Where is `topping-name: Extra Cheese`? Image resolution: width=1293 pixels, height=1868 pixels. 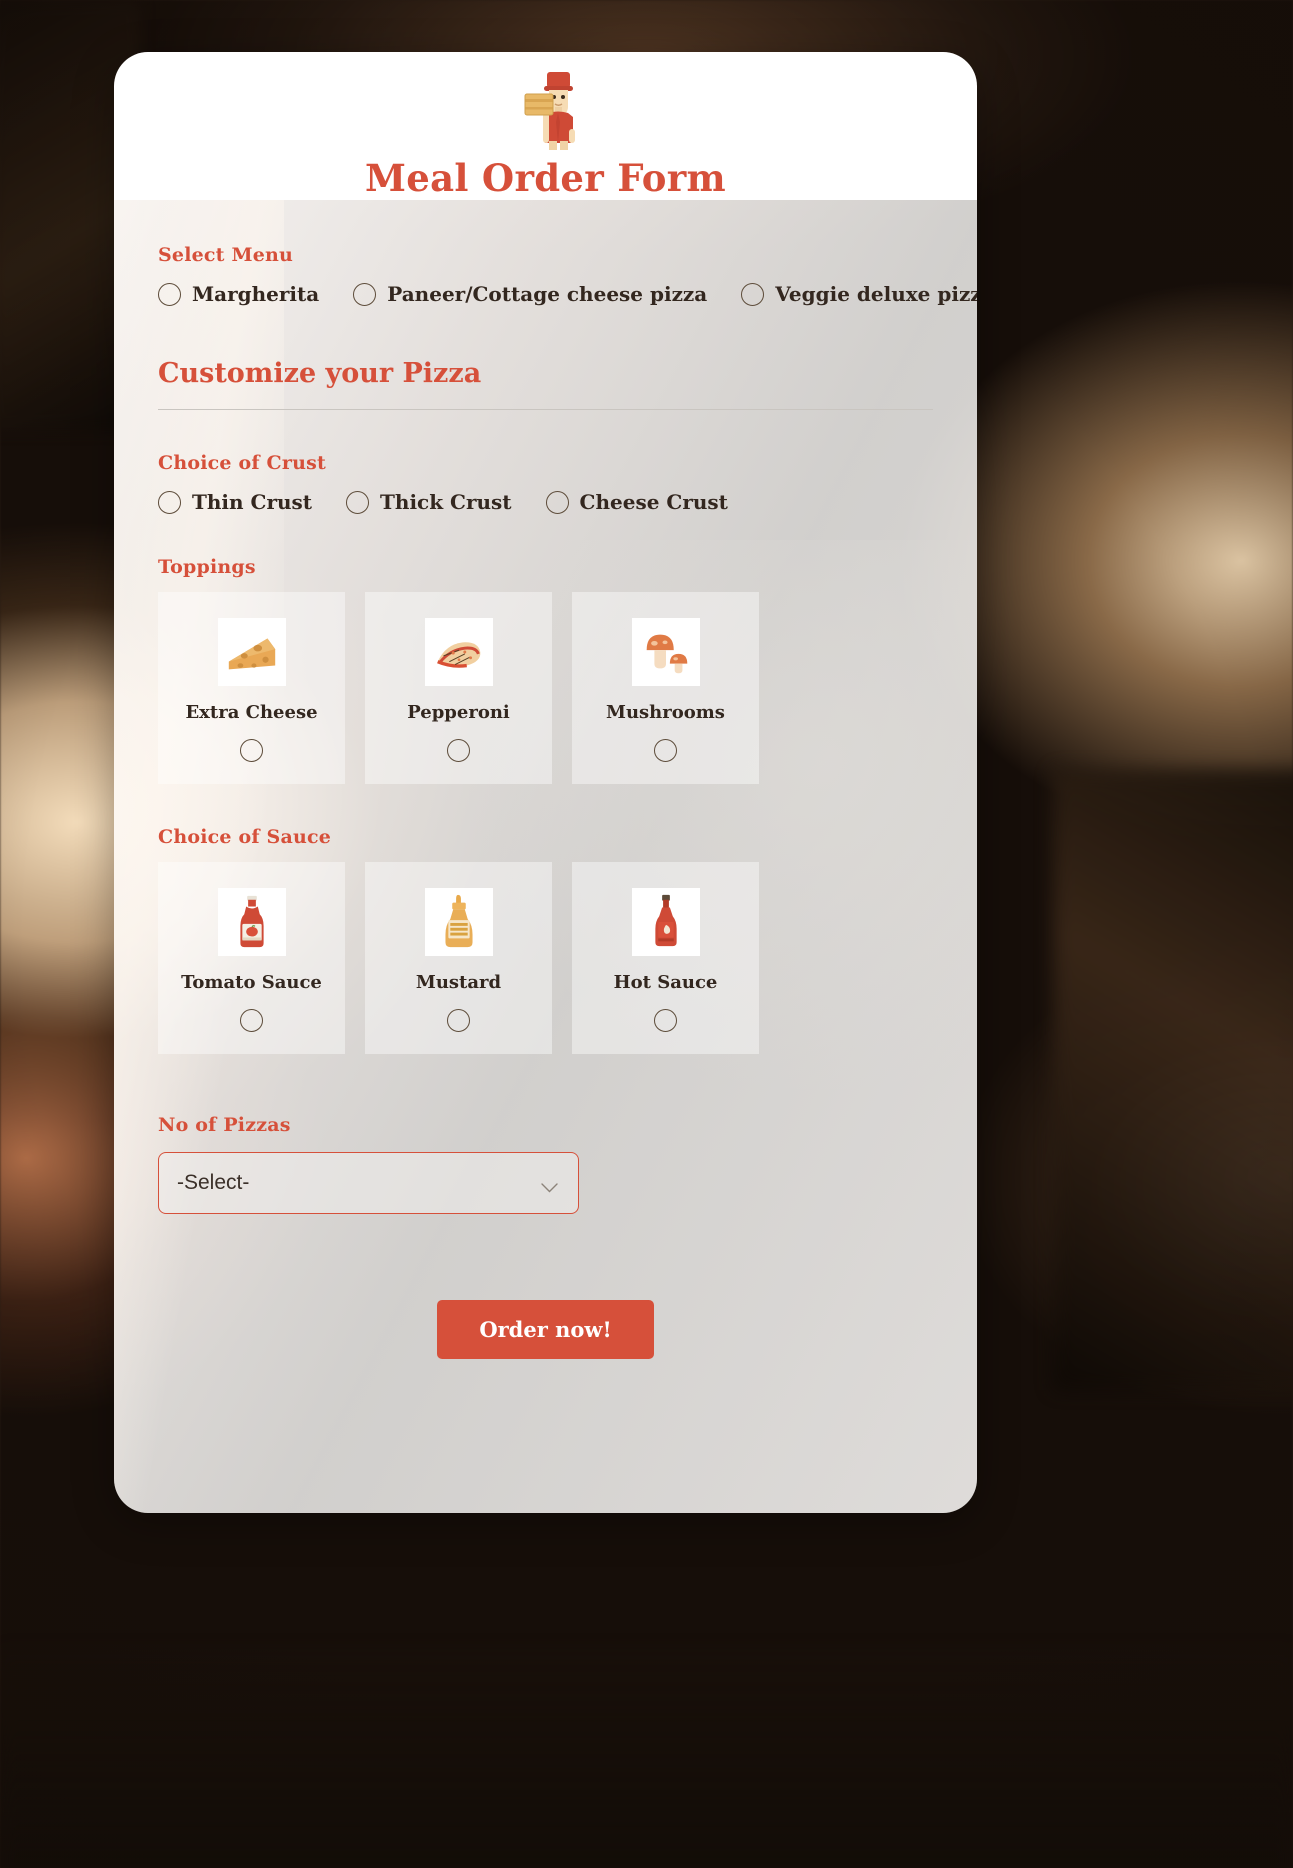
topping-name: Extra Cheese is located at coordinates (251, 712).